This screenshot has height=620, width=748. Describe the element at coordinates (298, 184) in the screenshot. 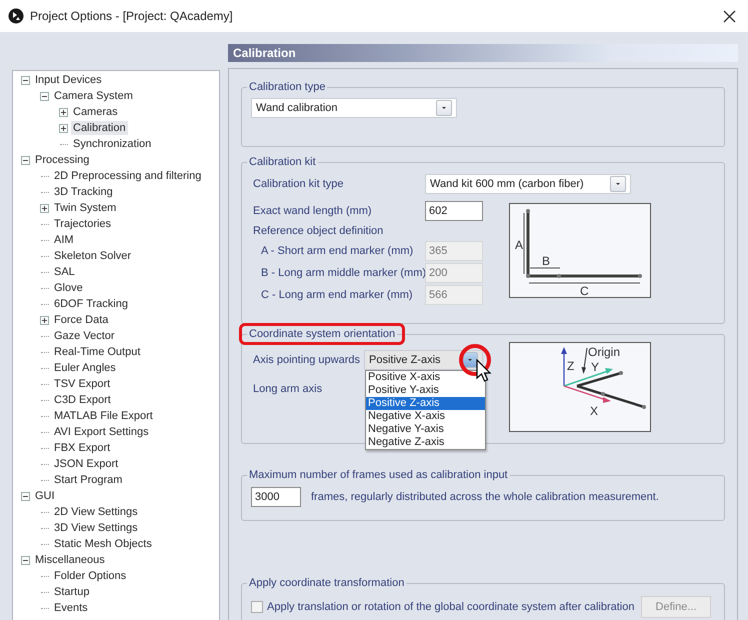

I see `field-label: Calibration kit type` at that location.